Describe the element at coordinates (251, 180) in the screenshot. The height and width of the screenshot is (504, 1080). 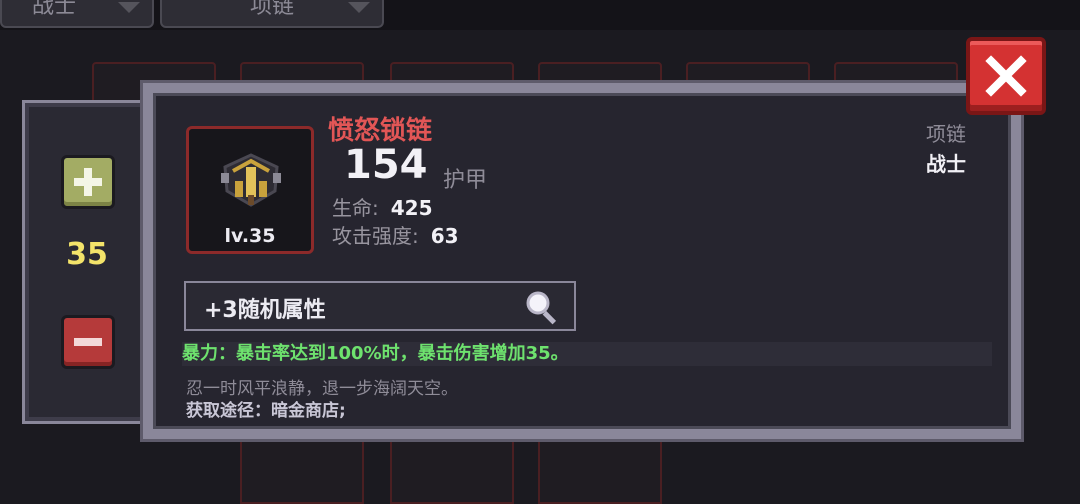
I see `necklace-icon` at that location.